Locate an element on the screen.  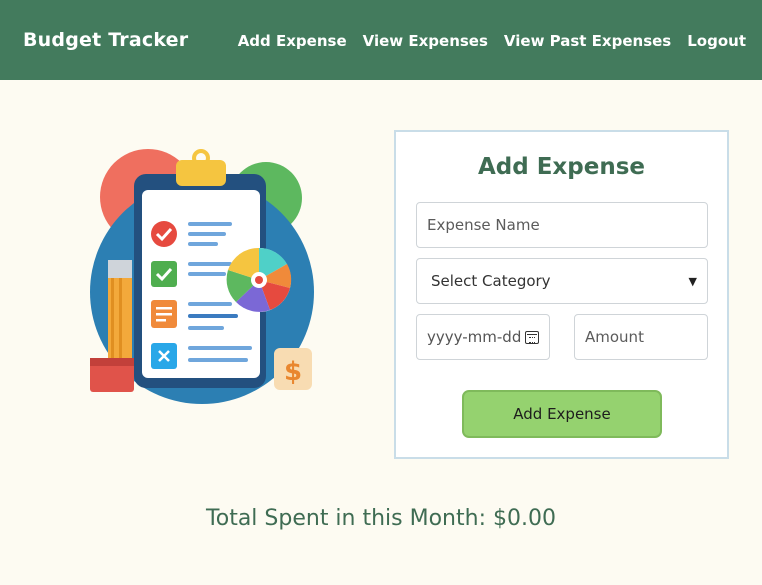
nav-view-past-expenses: View Past Expenses is located at coordinates (587, 41).